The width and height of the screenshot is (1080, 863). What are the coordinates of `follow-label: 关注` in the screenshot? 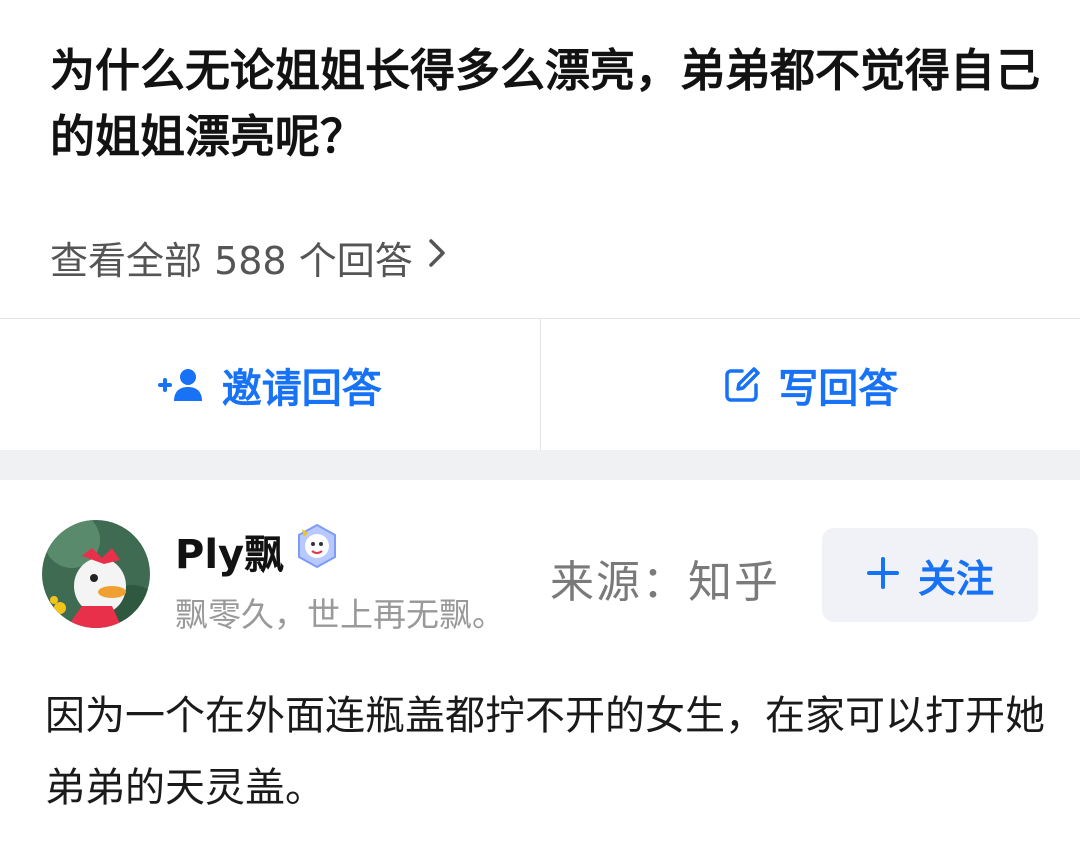 It's located at (955, 578).